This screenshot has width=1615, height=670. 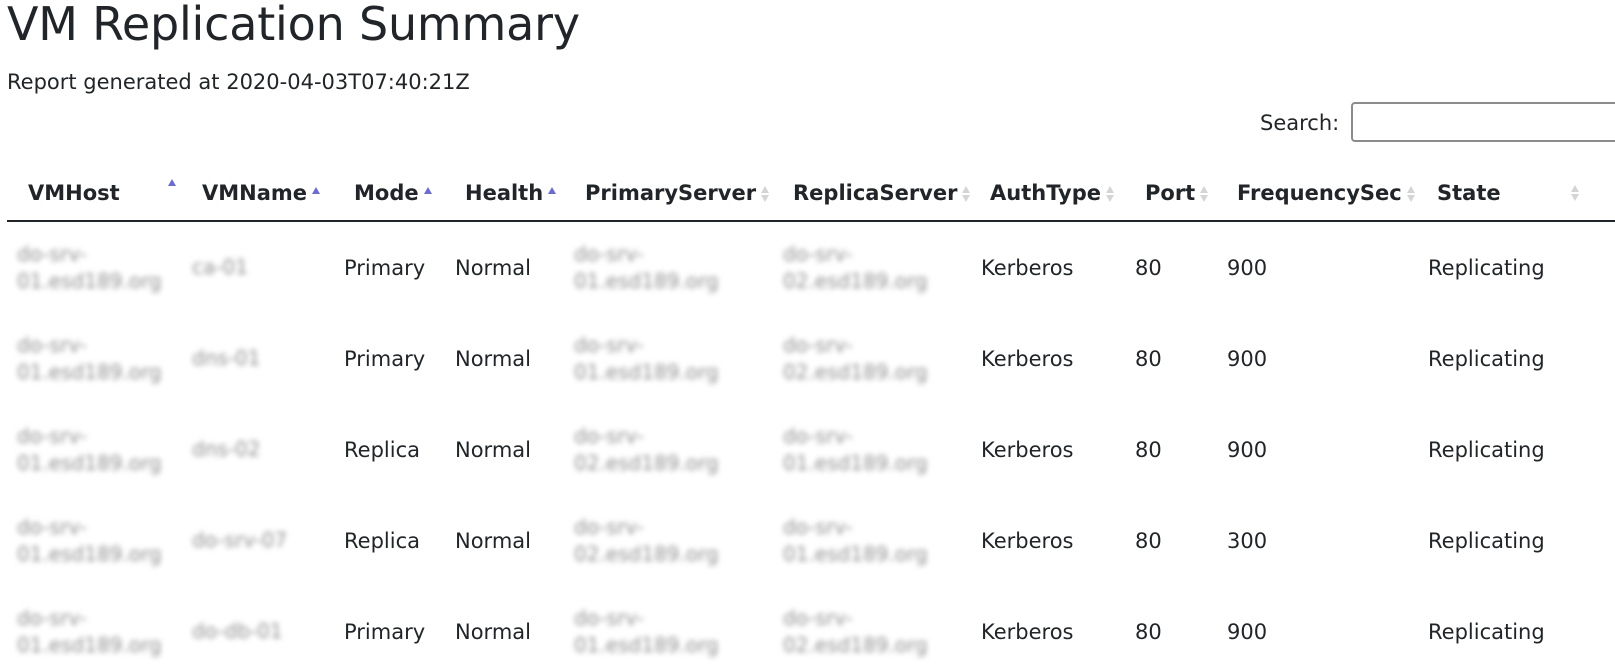 I want to click on column-header-label: State, so click(x=1469, y=193).